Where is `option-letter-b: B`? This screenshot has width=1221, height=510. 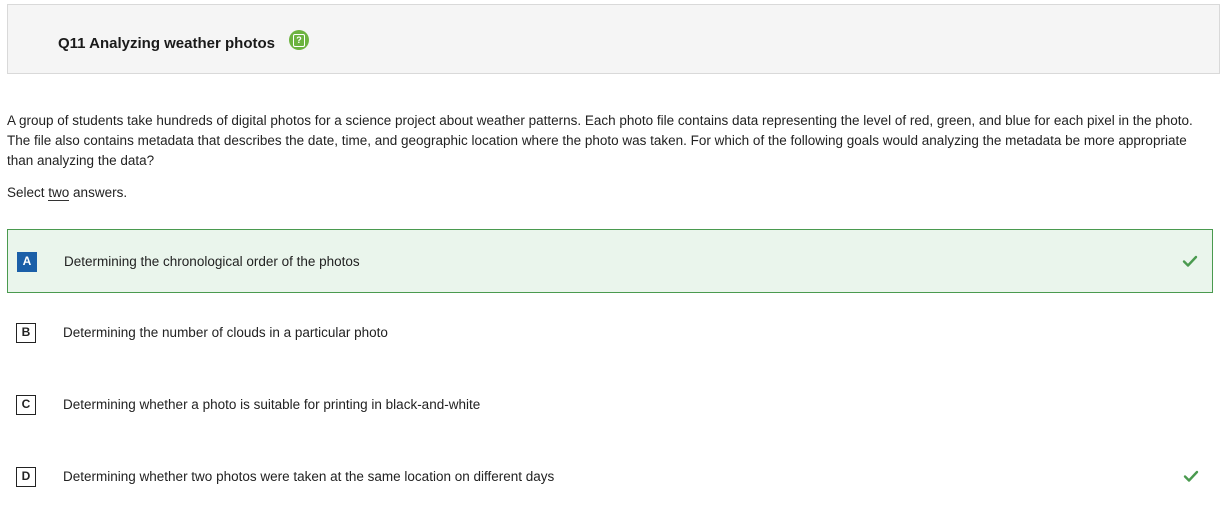
option-letter-b: B is located at coordinates (26, 333).